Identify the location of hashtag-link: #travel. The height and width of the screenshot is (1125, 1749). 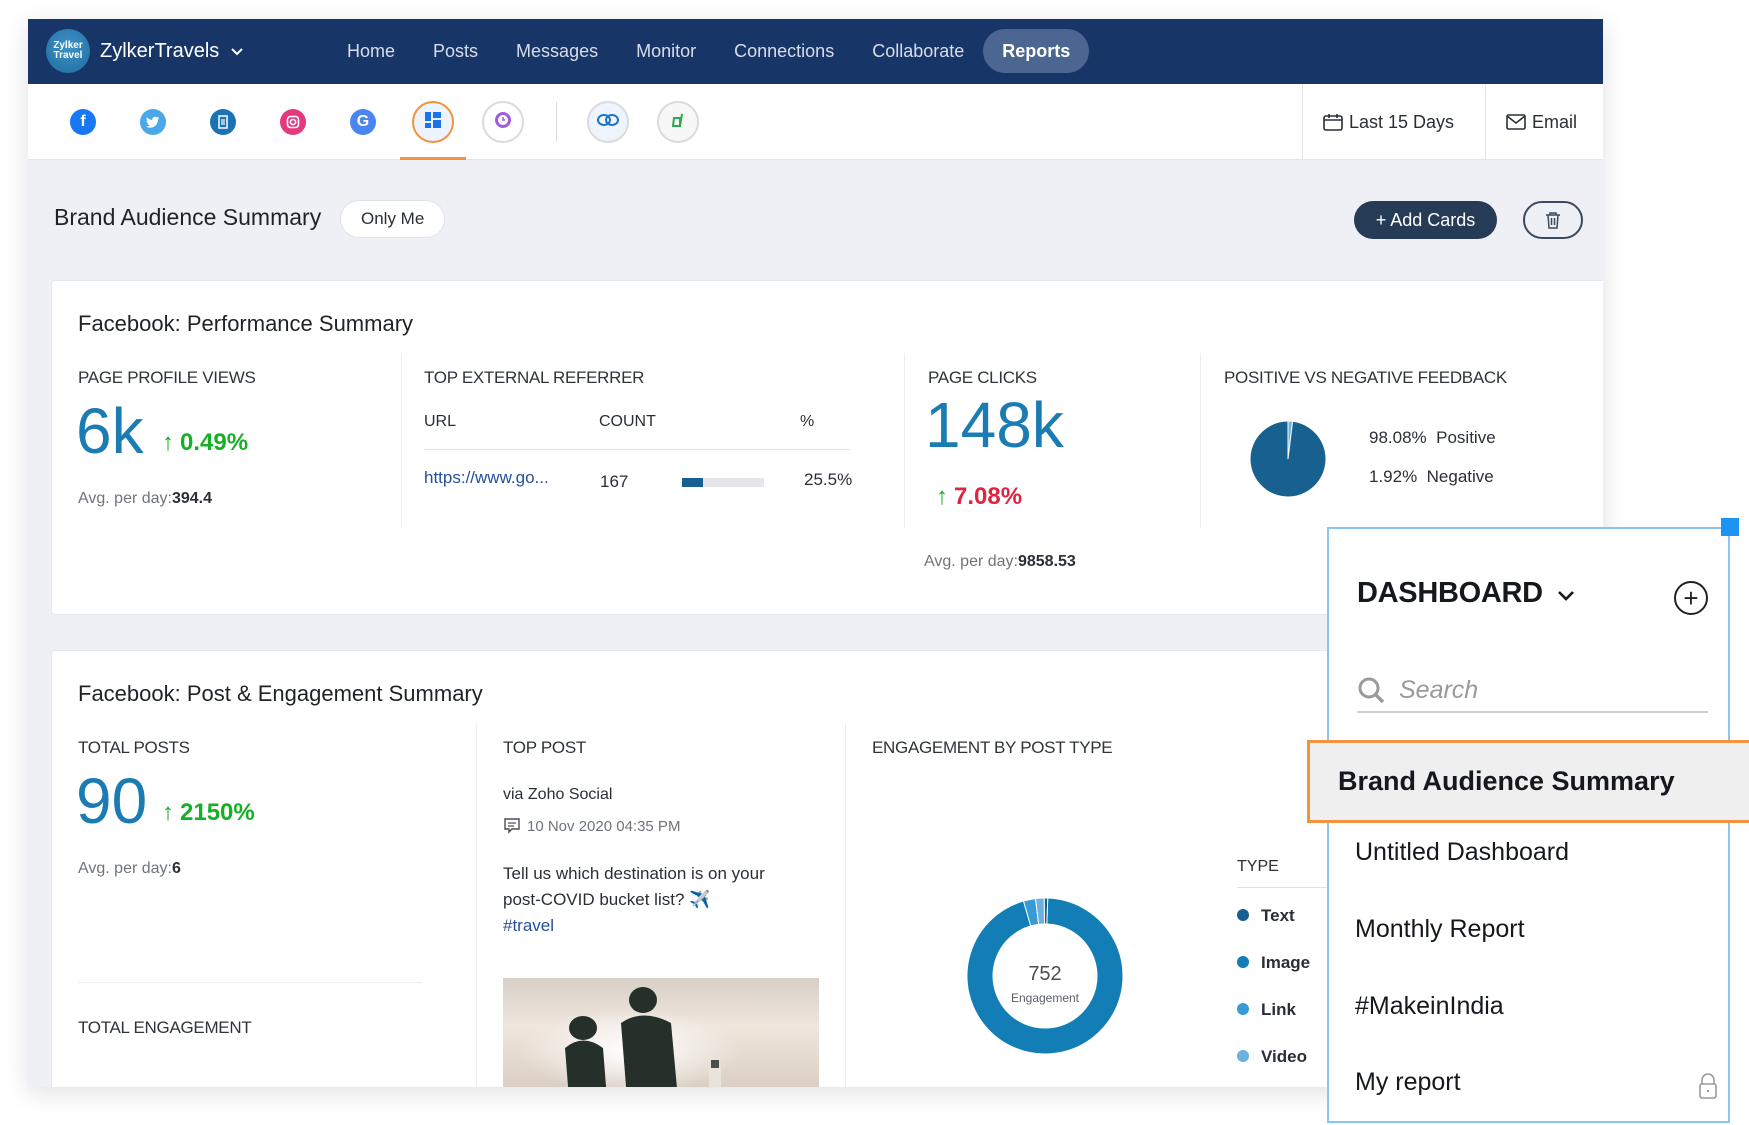
(528, 925).